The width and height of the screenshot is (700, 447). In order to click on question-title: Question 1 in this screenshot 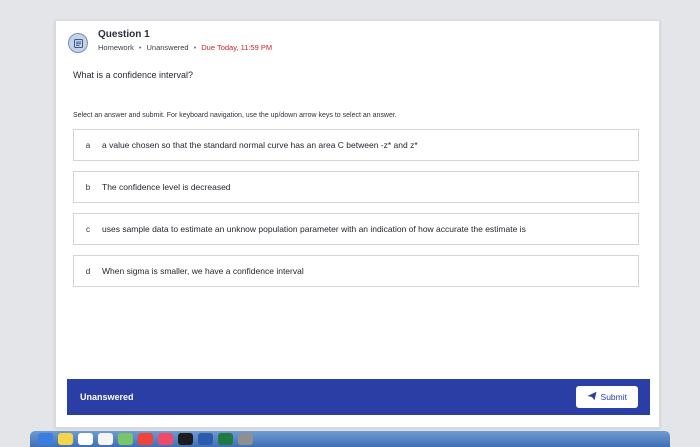, I will do `click(124, 34)`.